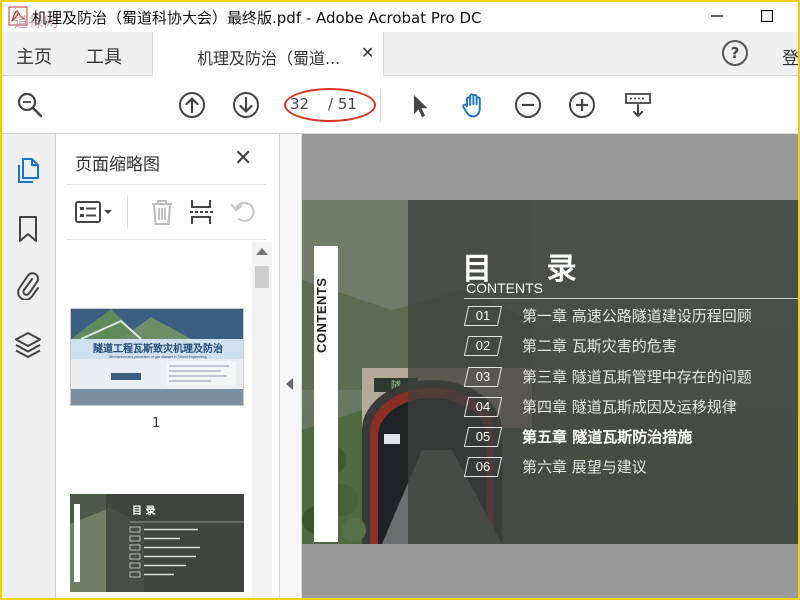  I want to click on help-icon: ?, so click(735, 53).